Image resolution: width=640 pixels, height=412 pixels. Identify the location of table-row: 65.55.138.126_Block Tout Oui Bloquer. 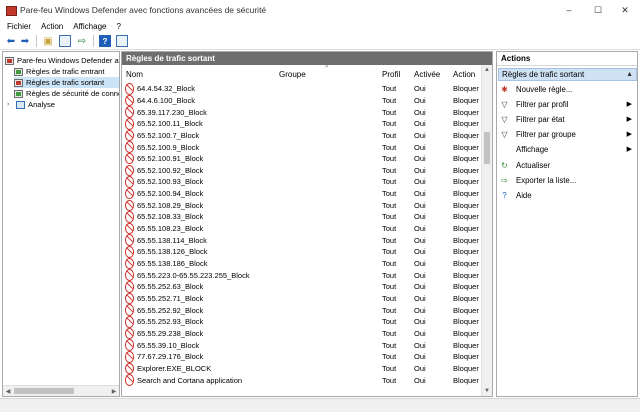
(302, 252).